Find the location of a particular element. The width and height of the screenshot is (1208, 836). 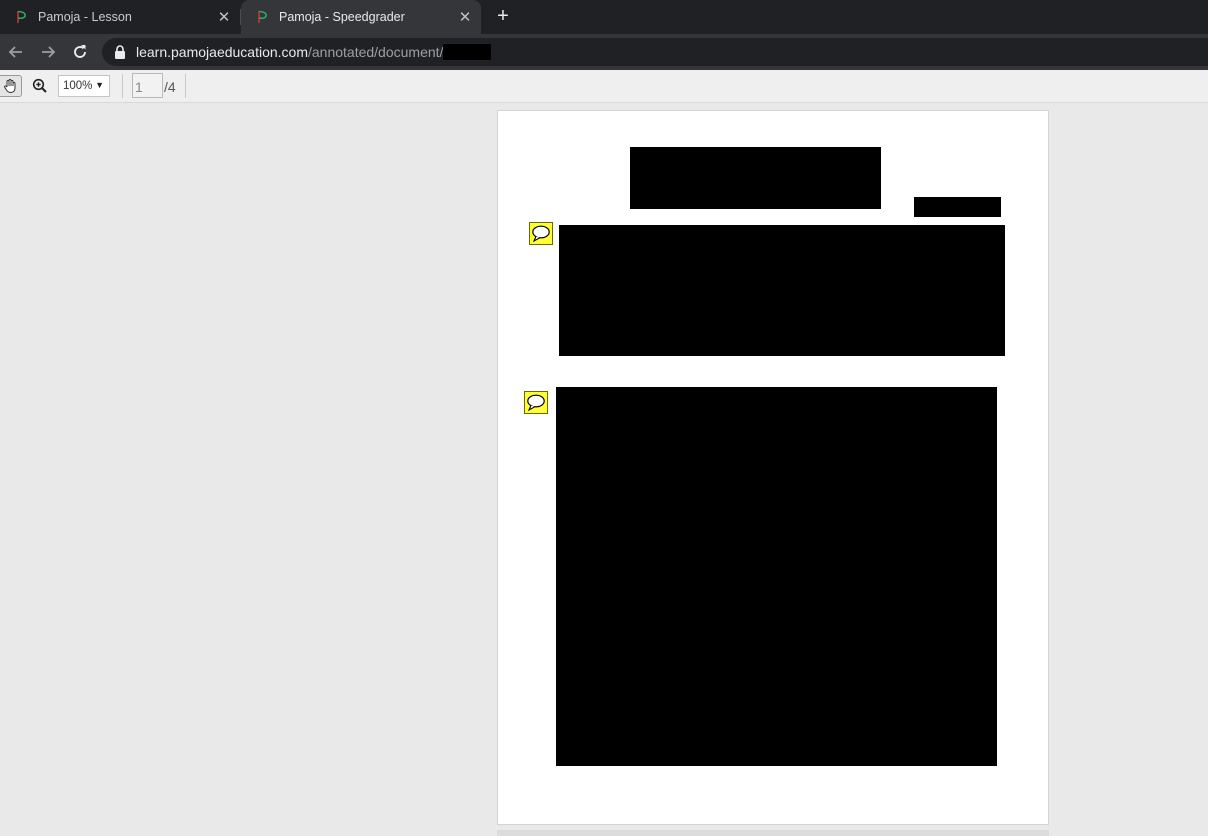

hand-icon is located at coordinates (10, 86).